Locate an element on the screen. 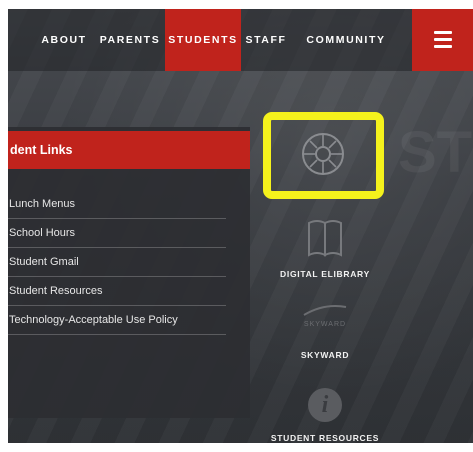 Image resolution: width=473 pixels, height=452 pixels. student-resources-tile: i STUDENT RESOURCES is located at coordinates (325, 413).